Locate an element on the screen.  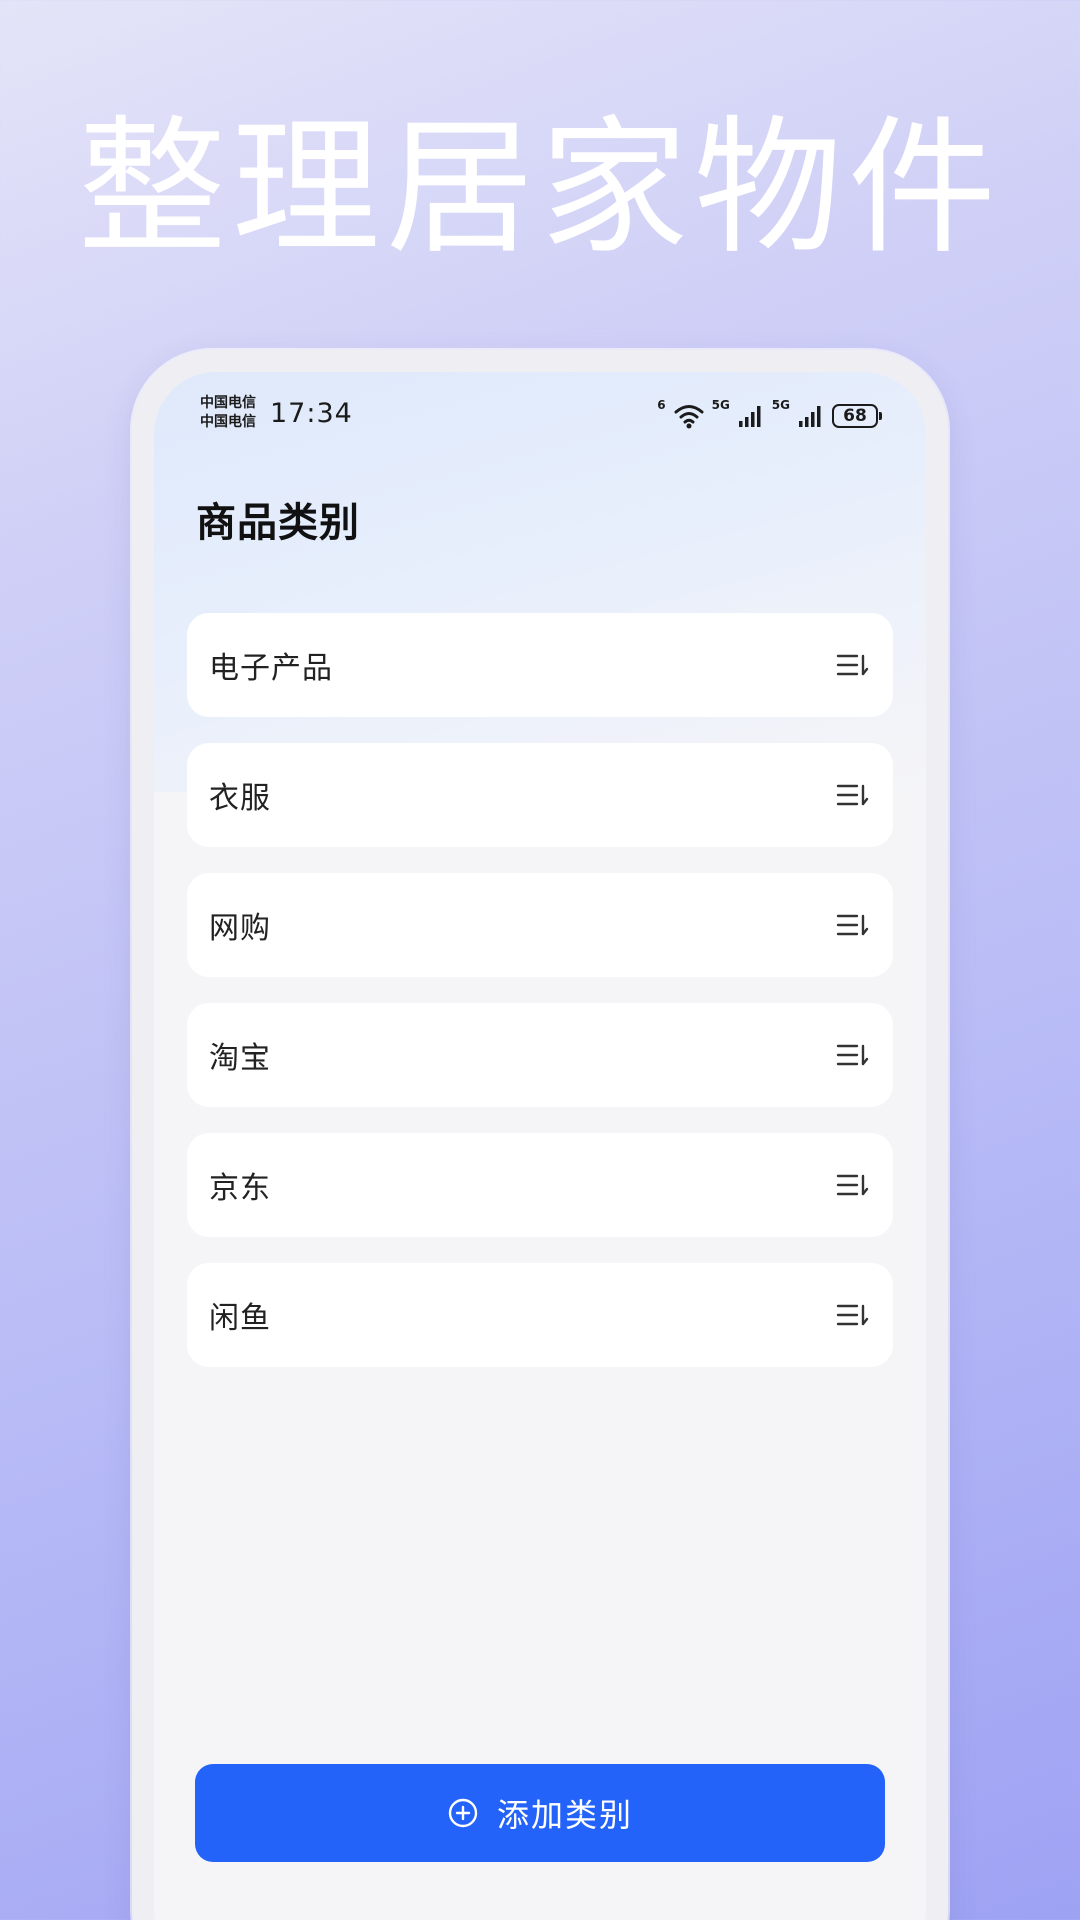
category-item: 电子产品 is located at coordinates (540, 665).